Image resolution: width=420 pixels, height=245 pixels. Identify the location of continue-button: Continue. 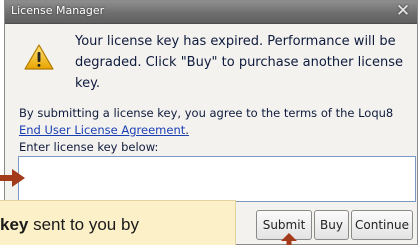
(382, 225).